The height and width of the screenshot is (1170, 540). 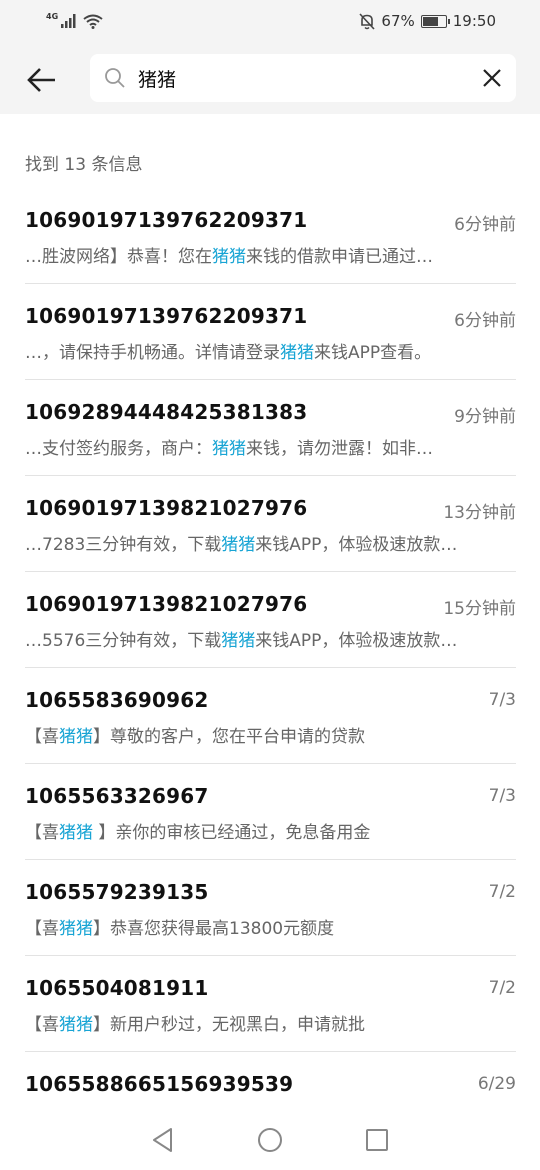 I want to click on sender-number: 1065504081911, so click(x=117, y=988).